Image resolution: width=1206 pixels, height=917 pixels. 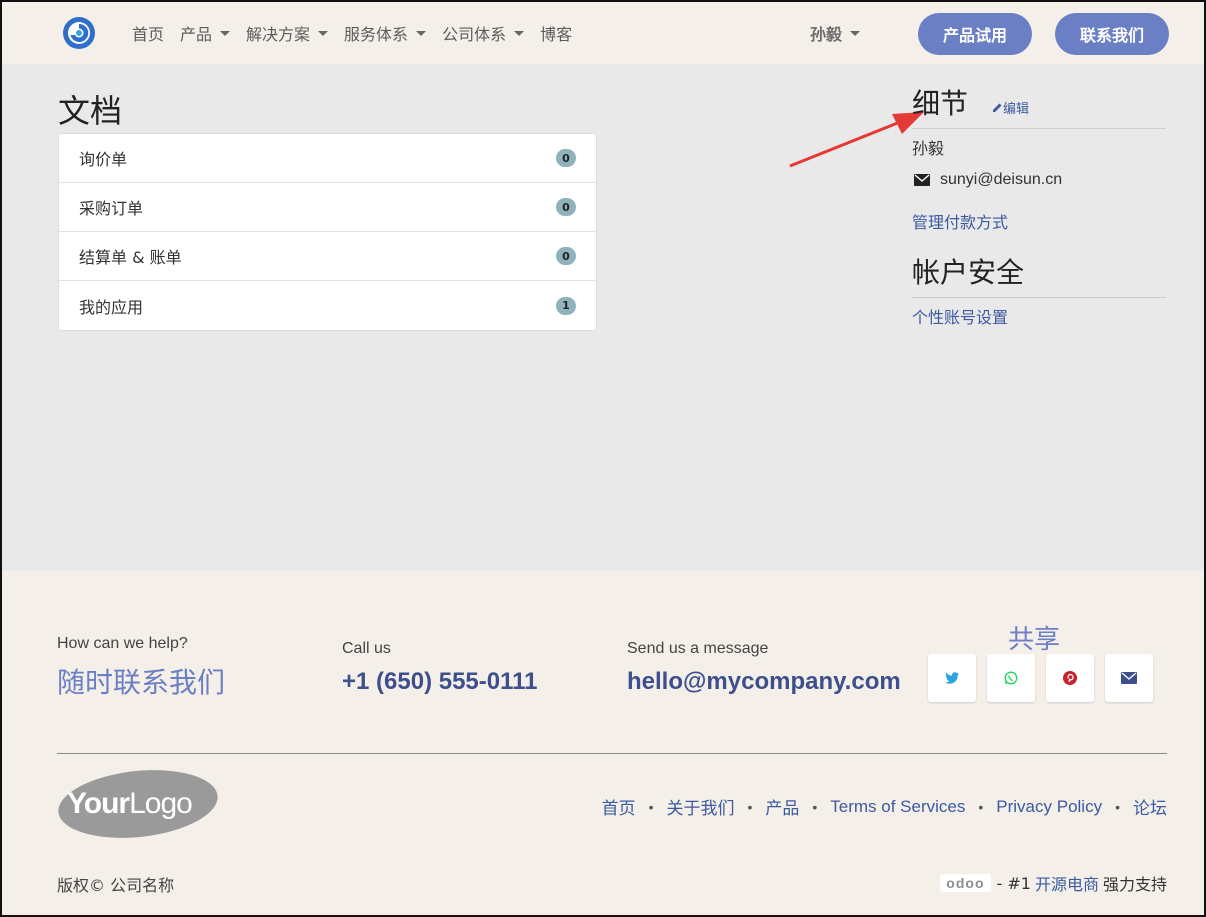 I want to click on top-navbar: 首页 产品 解决方案 服务体系 公司体系 博客 孙毅 产品试用 联系我们, so click(x=603, y=33).